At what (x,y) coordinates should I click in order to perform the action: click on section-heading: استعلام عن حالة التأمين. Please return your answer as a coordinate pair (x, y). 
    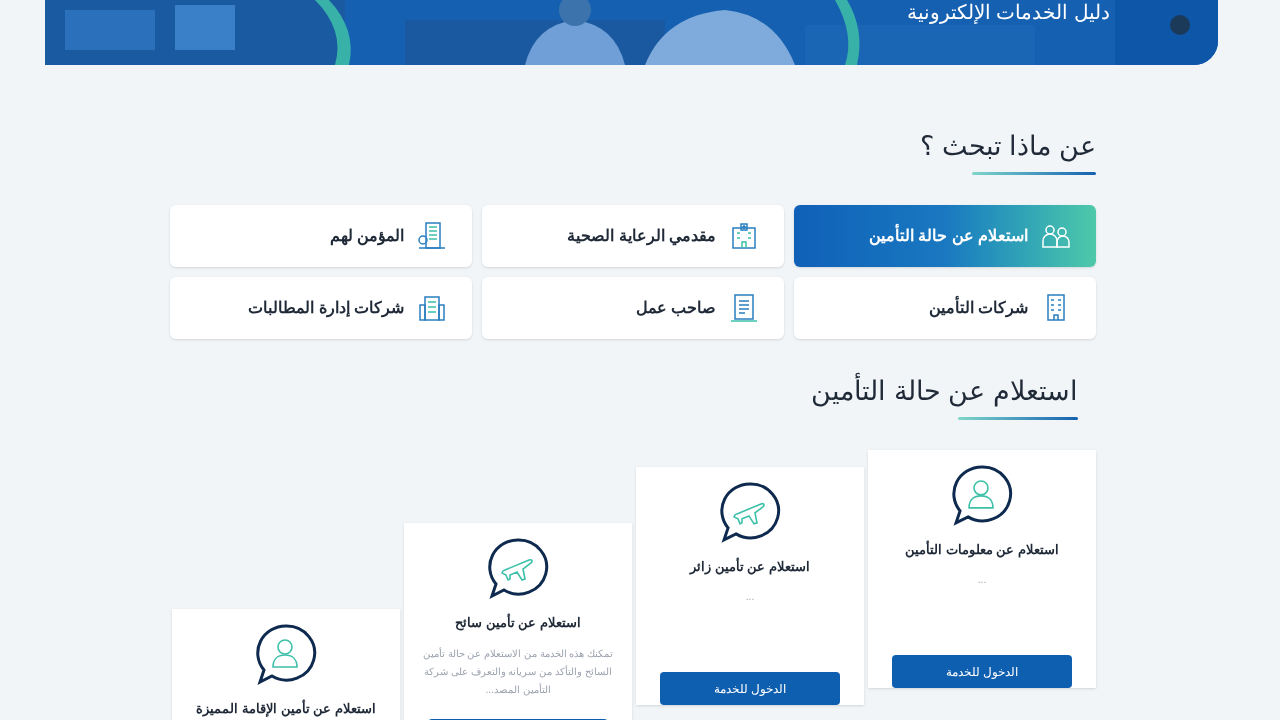
    Looking at the image, I should click on (944, 391).